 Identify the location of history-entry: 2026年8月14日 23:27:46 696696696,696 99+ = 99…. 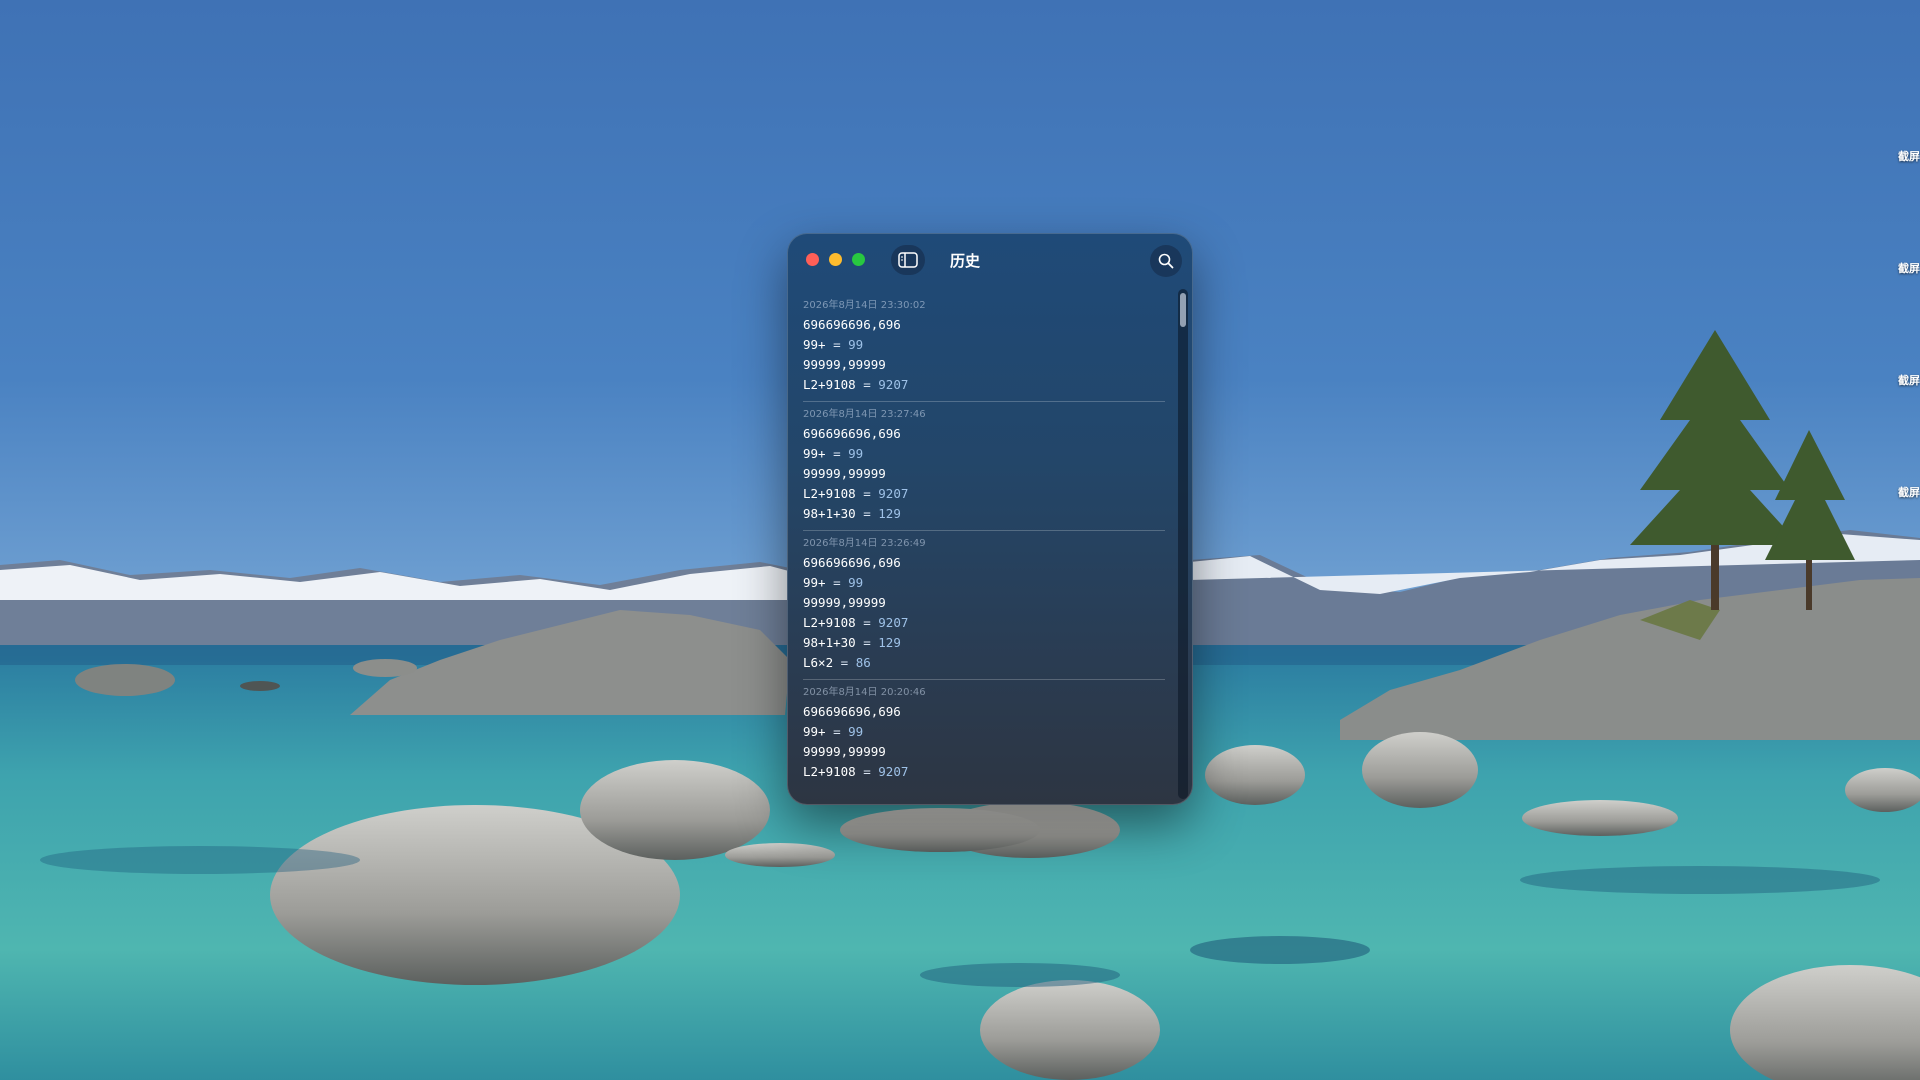
(984, 466).